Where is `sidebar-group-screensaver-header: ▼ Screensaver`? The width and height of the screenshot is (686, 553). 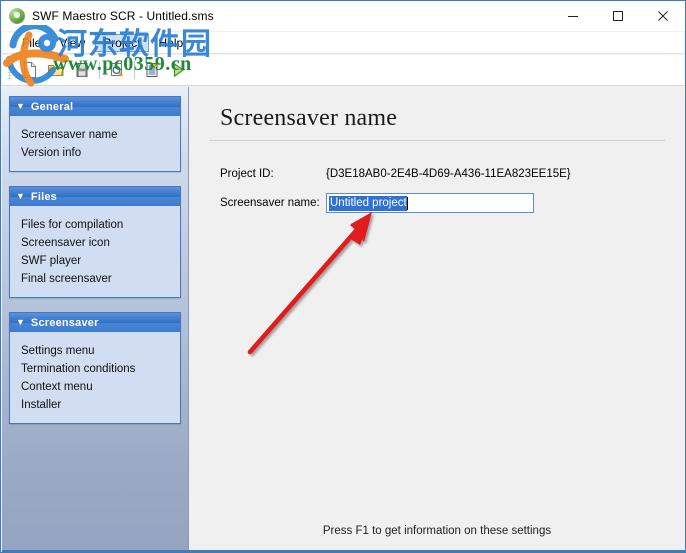
sidebar-group-screensaver-header: ▼ Screensaver is located at coordinates (95, 322).